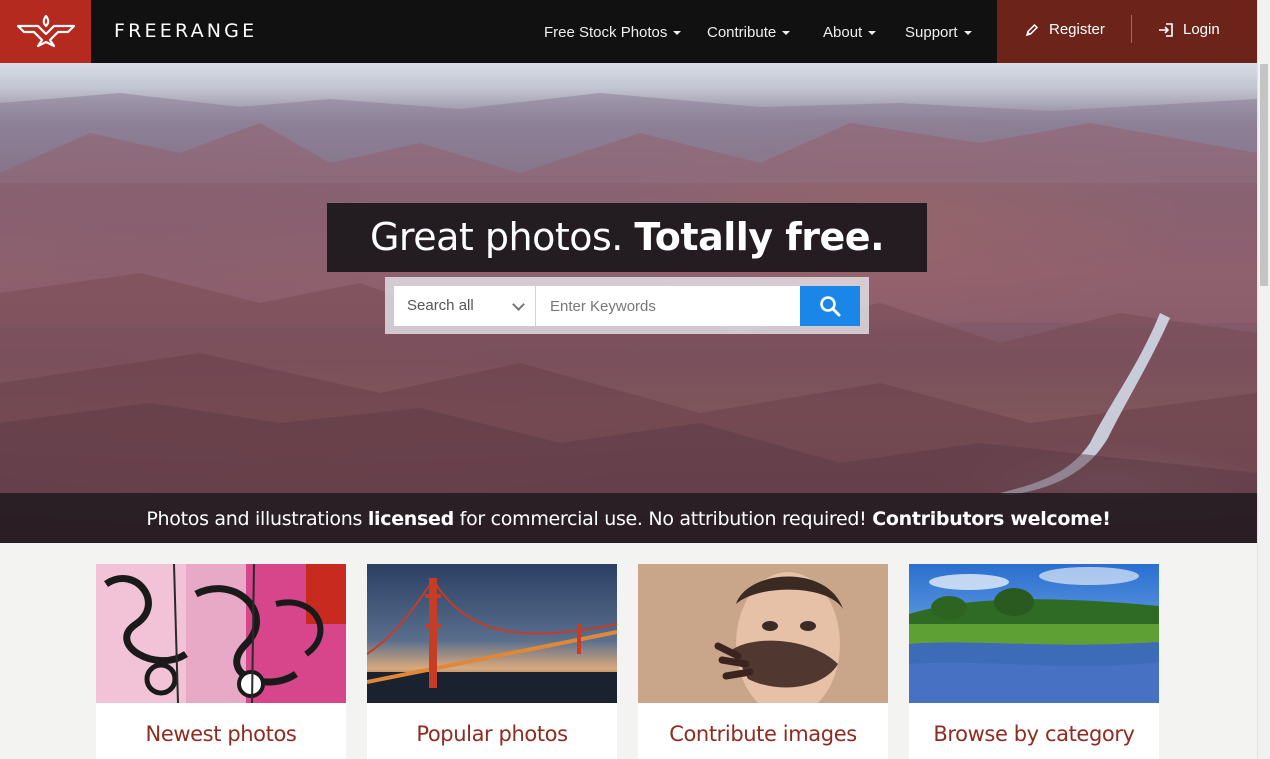  I want to click on nav-about: About, so click(850, 32).